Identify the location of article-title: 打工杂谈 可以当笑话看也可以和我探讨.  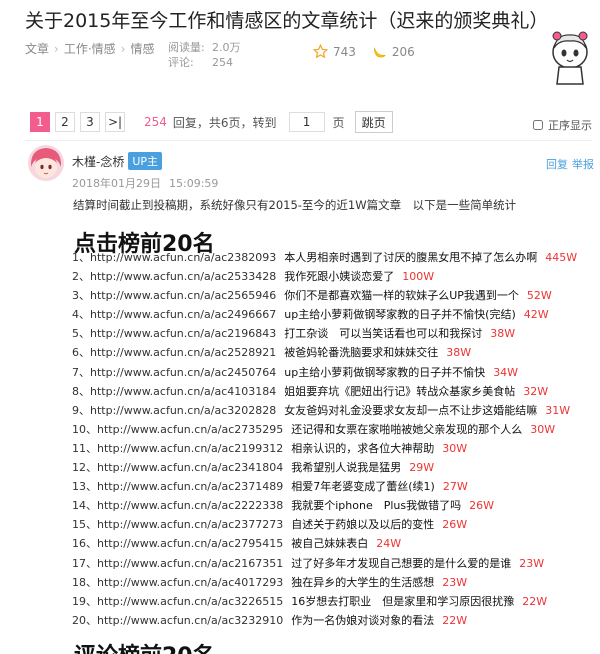
(383, 334).